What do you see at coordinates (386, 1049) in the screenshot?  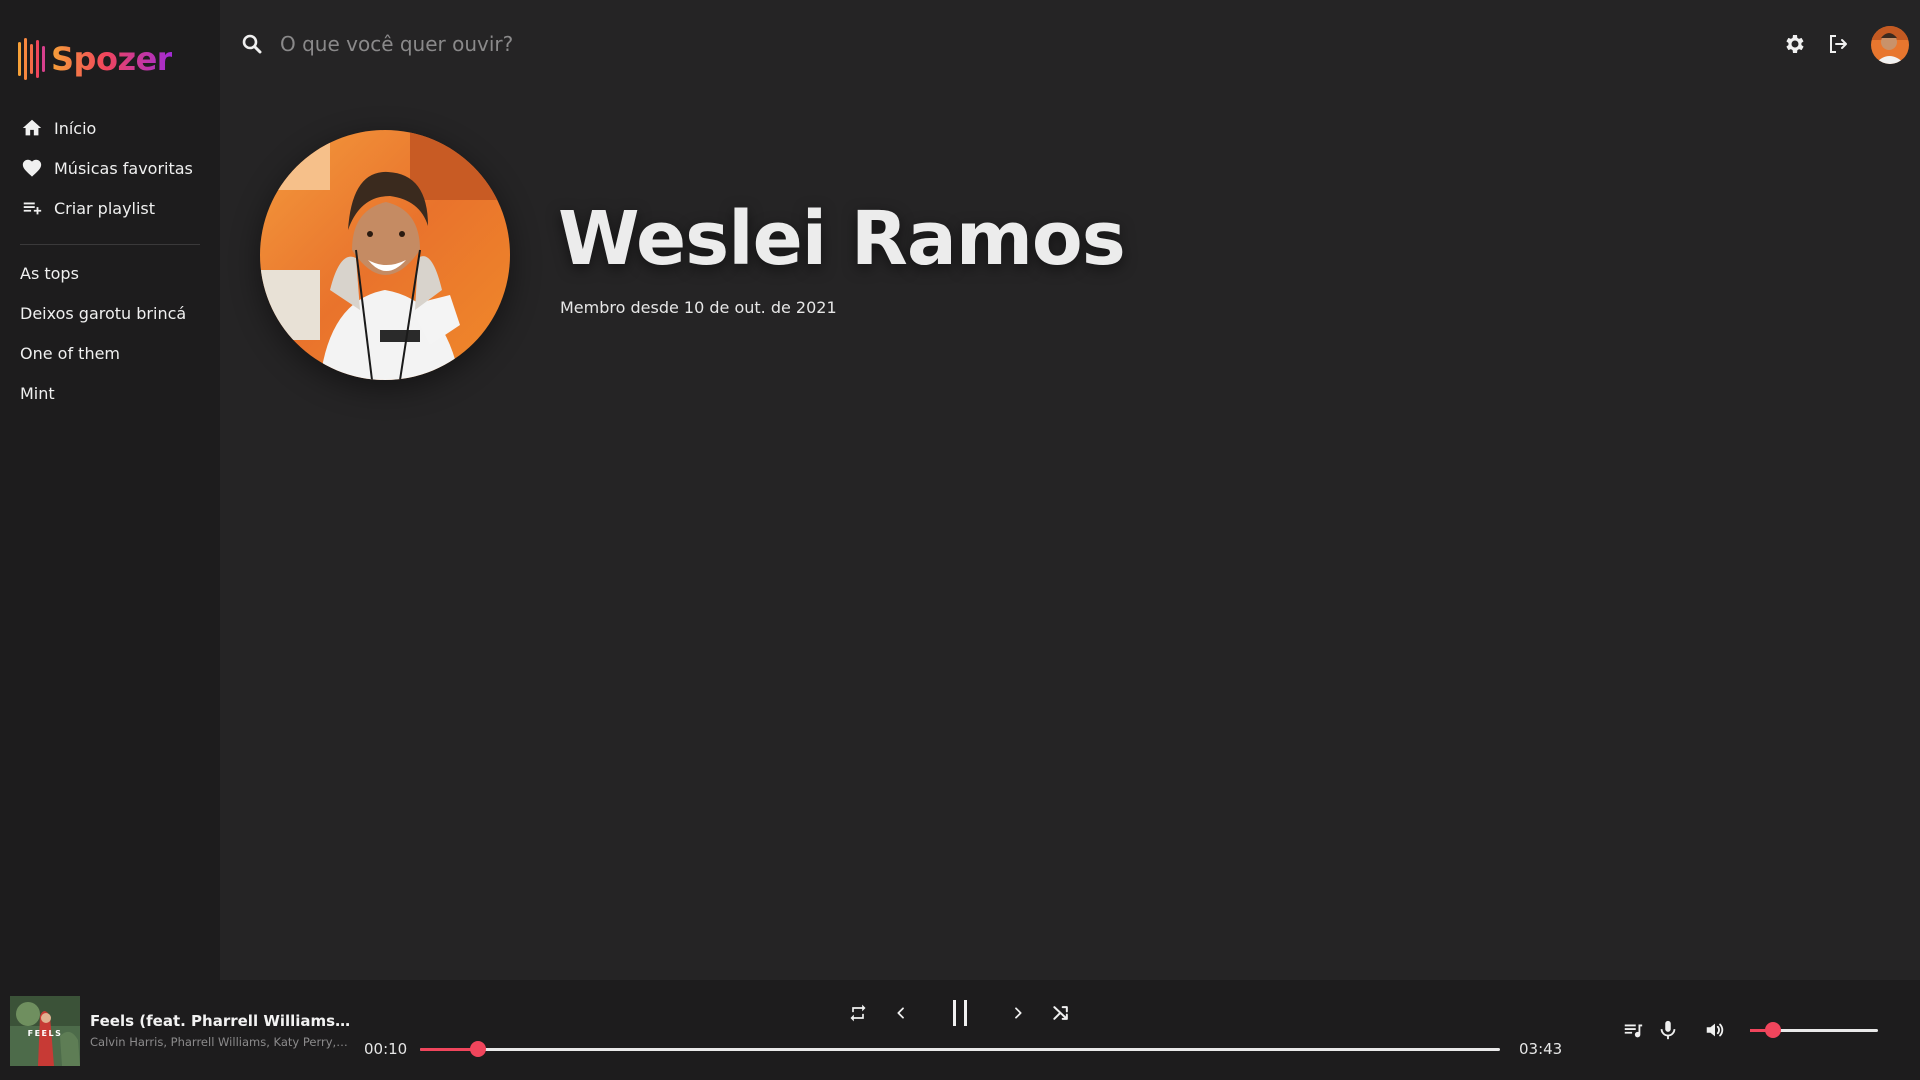 I see `current-time: 00:10` at bounding box center [386, 1049].